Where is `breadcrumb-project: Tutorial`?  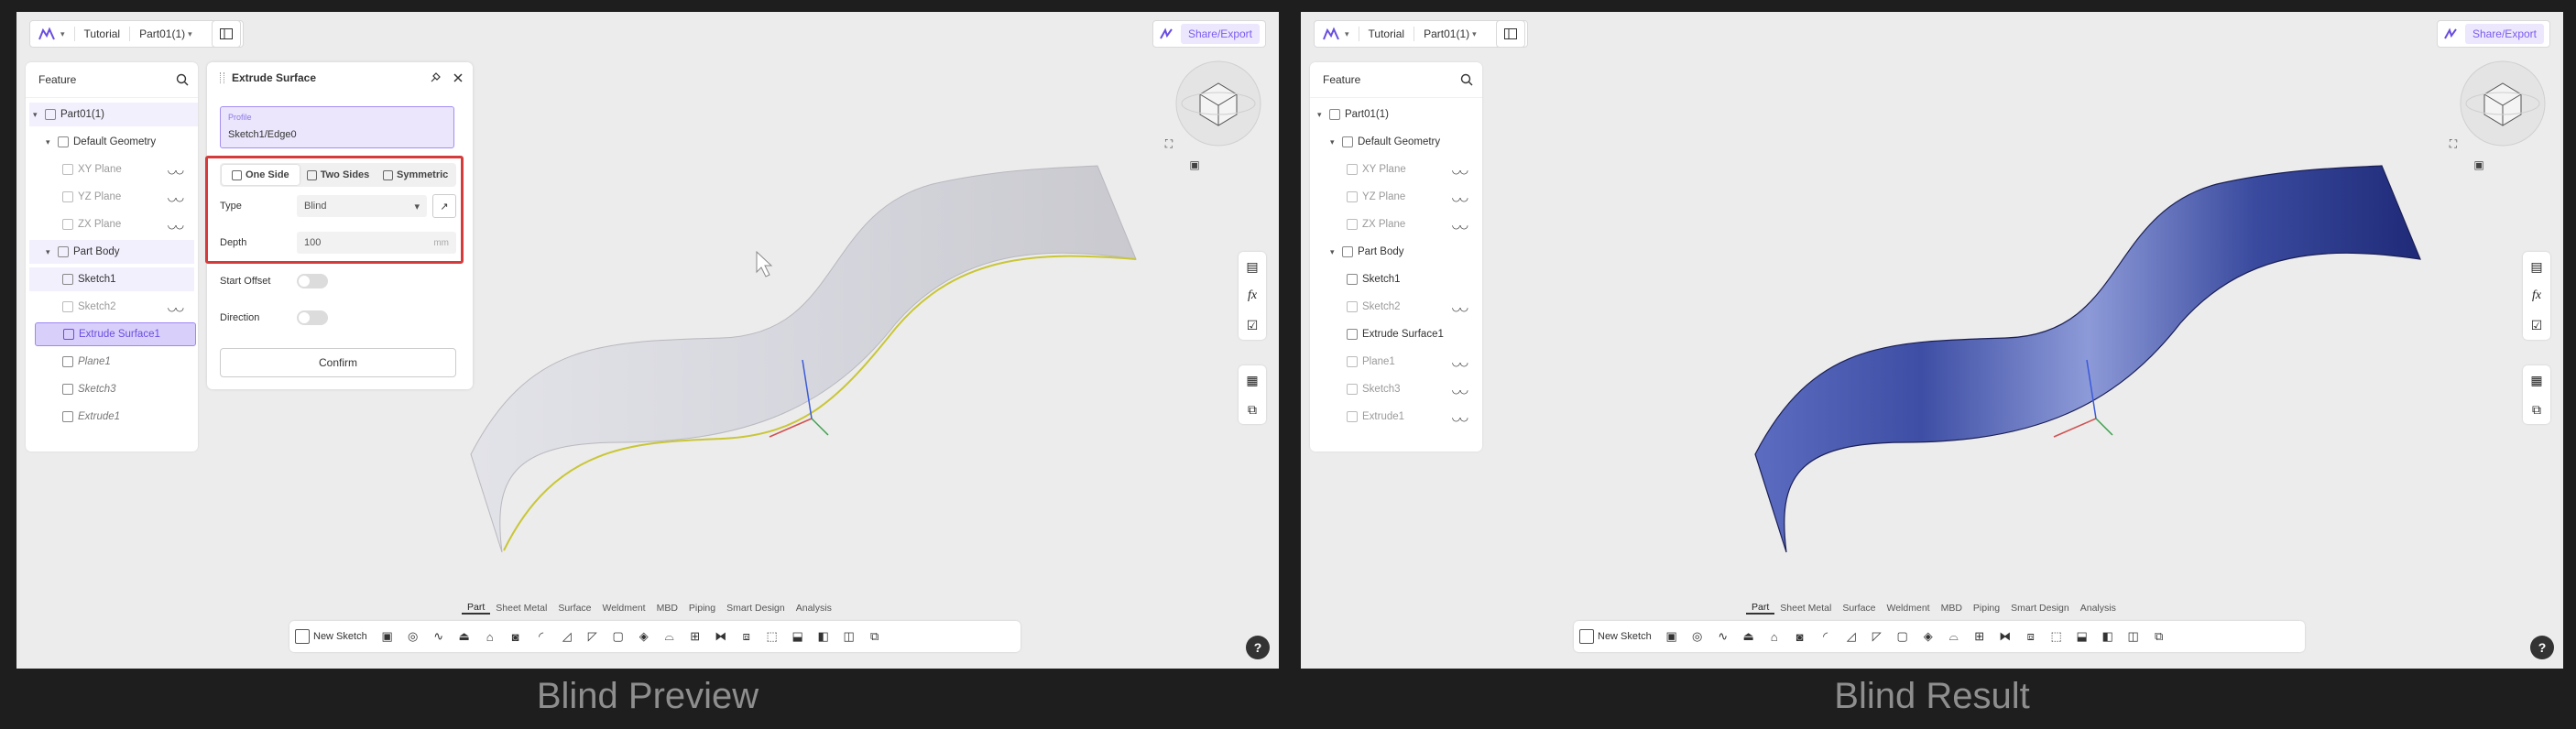
breadcrumb-project: Tutorial is located at coordinates (1387, 33).